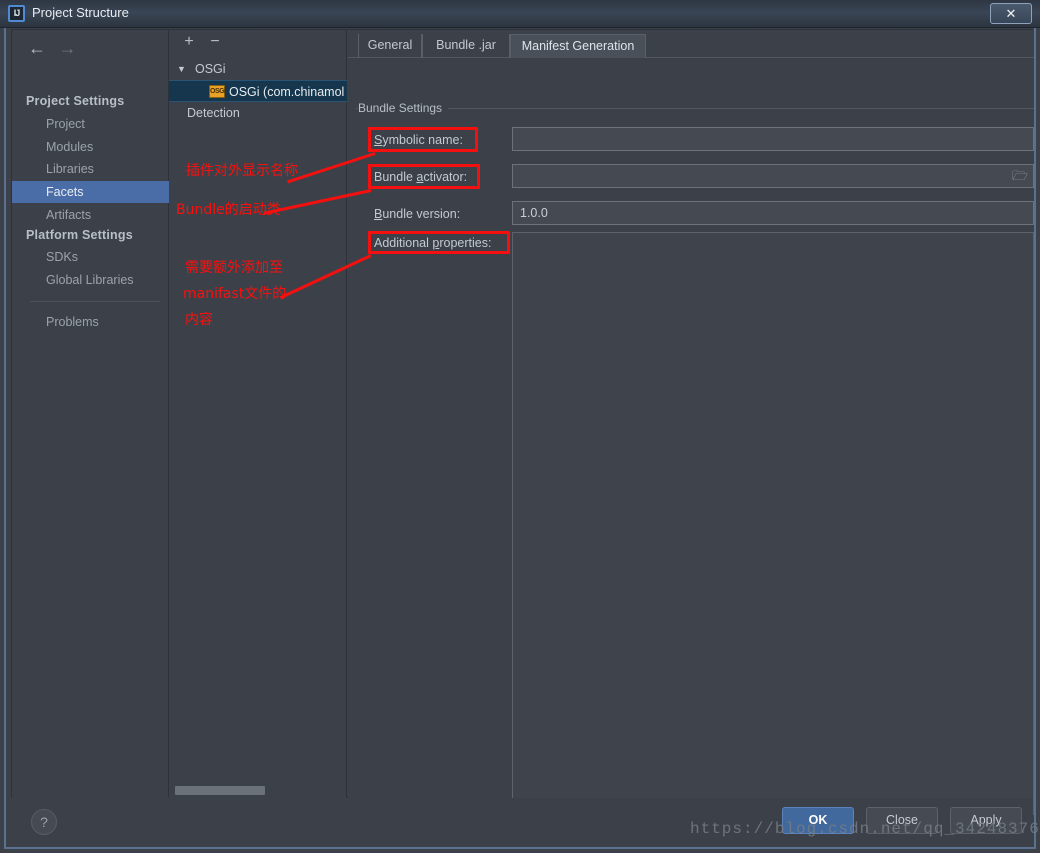 The image size is (1040, 853). I want to click on tab-bundle-jar: Bundle .jar, so click(466, 46).